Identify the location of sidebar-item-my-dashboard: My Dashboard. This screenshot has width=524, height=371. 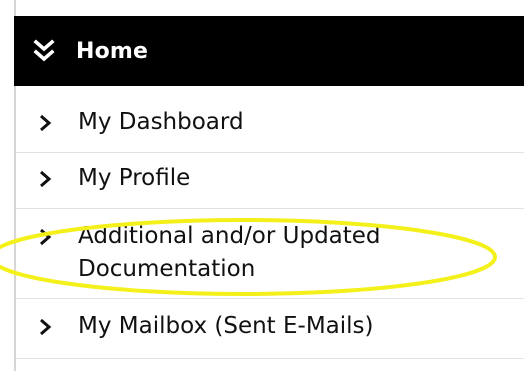
(270, 126).